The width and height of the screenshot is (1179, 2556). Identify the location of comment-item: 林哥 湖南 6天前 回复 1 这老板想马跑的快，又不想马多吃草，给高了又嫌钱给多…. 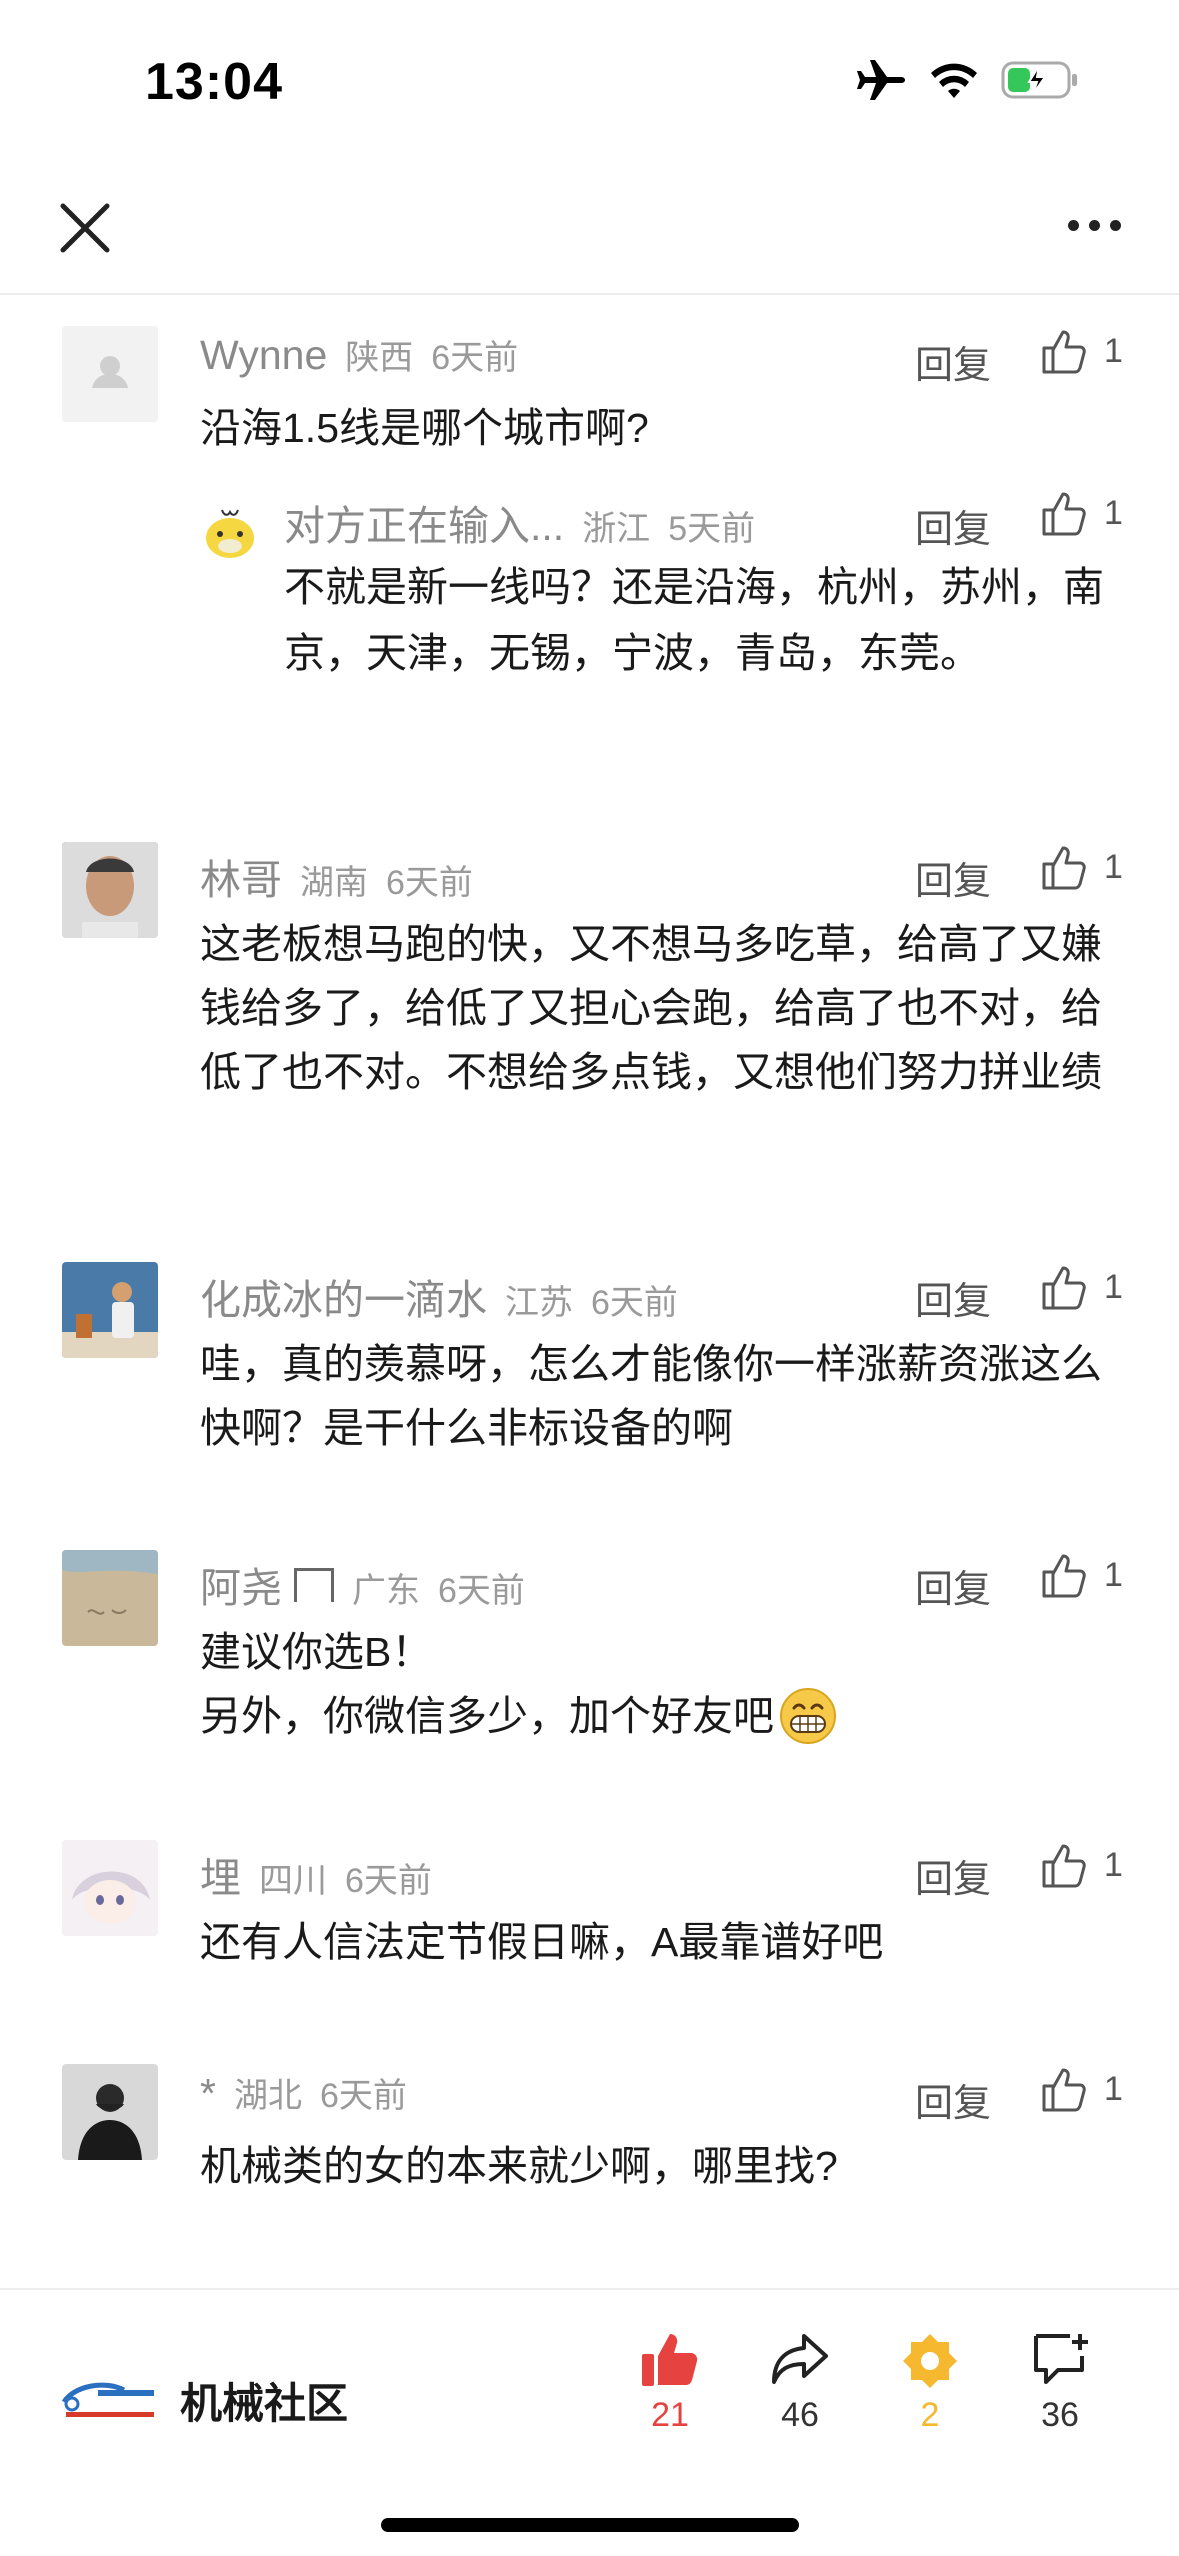
(589, 1013).